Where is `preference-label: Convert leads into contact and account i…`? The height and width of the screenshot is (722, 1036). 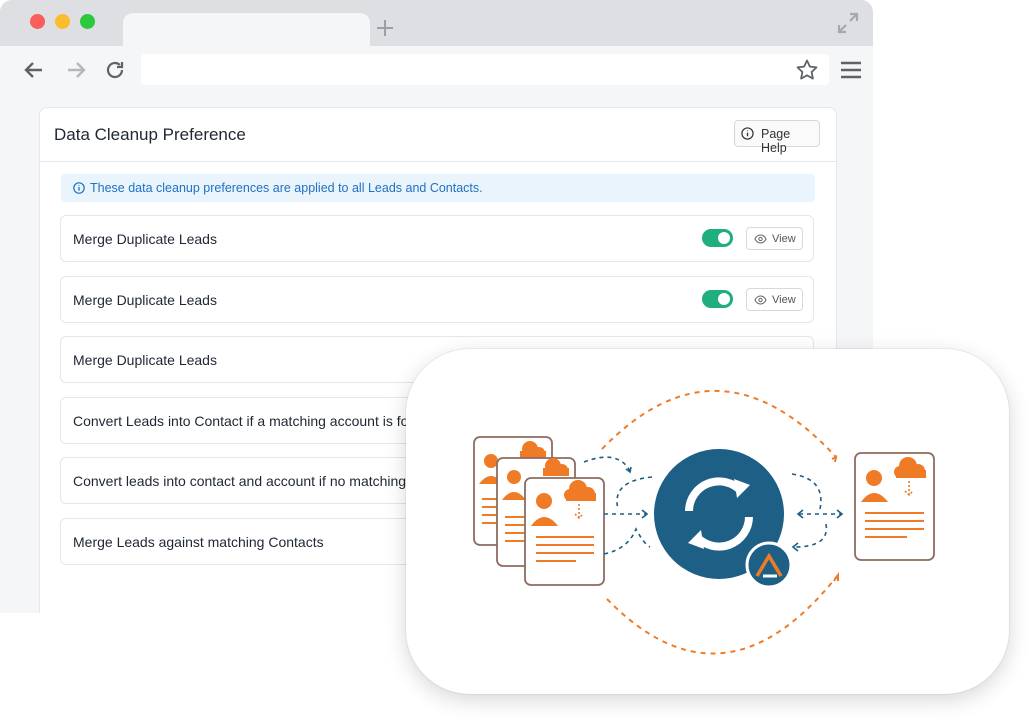 preference-label: Convert leads into contact and account i… is located at coordinates (240, 481).